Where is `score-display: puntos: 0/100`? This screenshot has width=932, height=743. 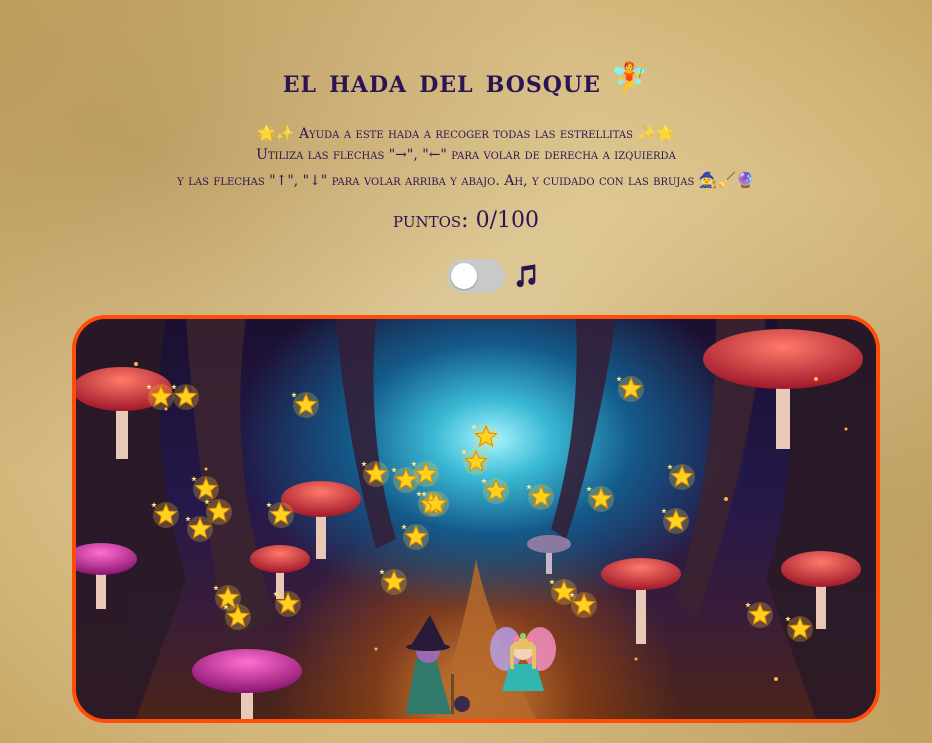 score-display: puntos: 0/100 is located at coordinates (466, 220).